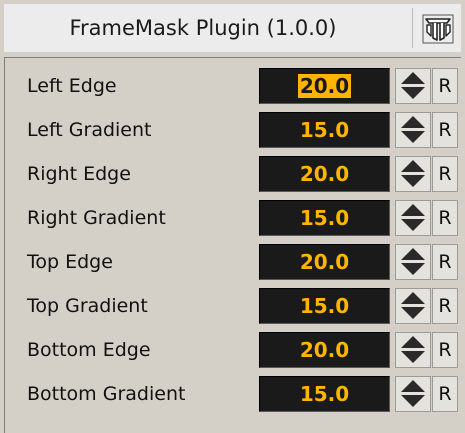  What do you see at coordinates (233, 394) in the screenshot?
I see `parameter-row: Bottom Gradient 15.0 R` at bounding box center [233, 394].